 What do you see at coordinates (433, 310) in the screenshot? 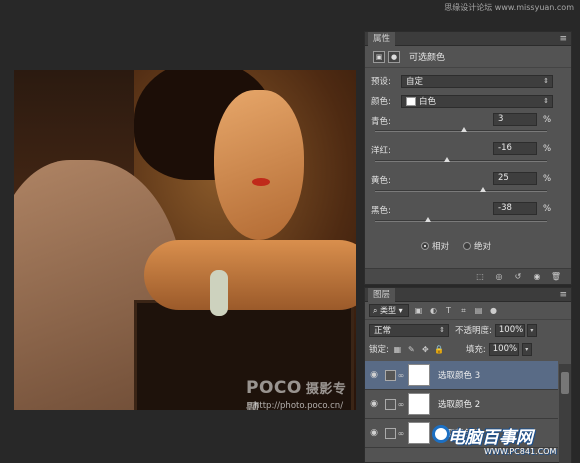
I see `adjustment-filter-icon: ◐` at bounding box center [433, 310].